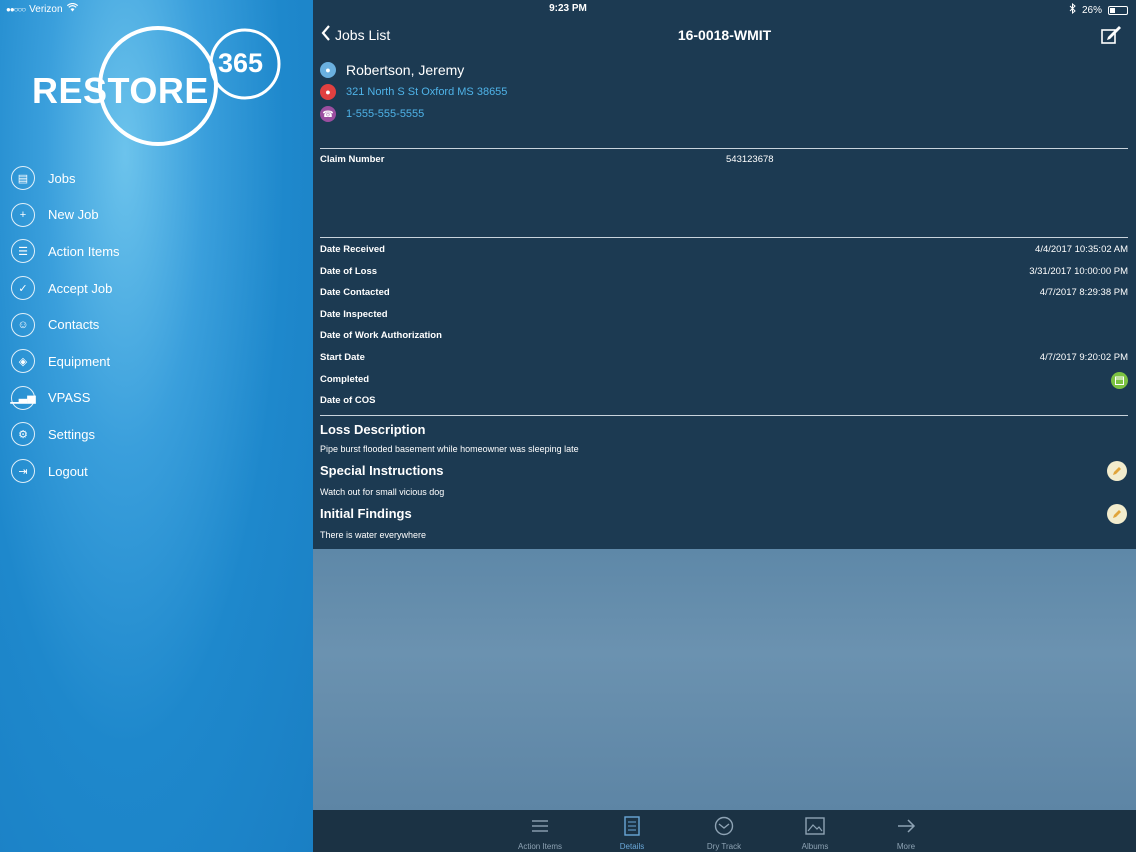 Image resolution: width=1136 pixels, height=852 pixels. Describe the element at coordinates (382, 470) in the screenshot. I see `special-instructions-title: Special Instructions` at that location.